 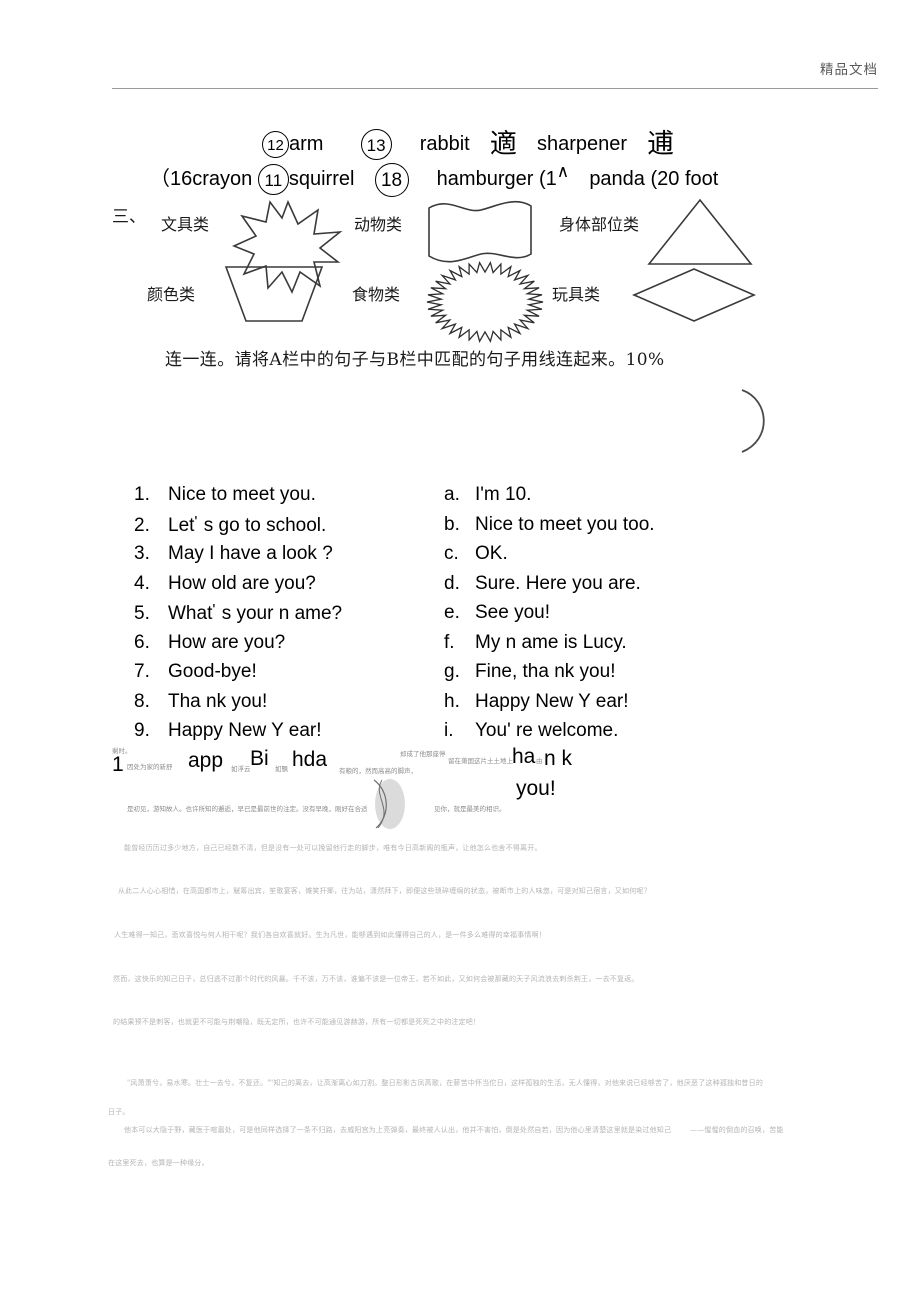 I want to click on faint-text-fragment: 因处为家的新舒, so click(x=150, y=767).